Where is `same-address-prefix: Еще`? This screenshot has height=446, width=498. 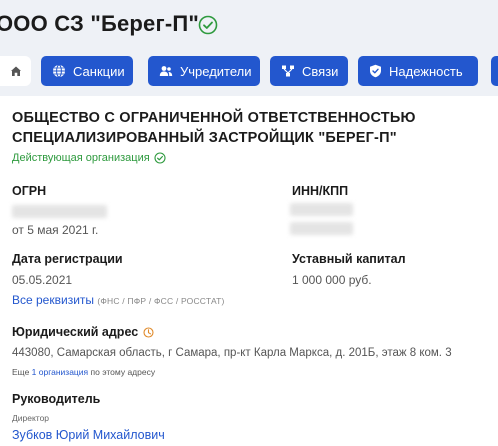 same-address-prefix: Еще is located at coordinates (21, 372).